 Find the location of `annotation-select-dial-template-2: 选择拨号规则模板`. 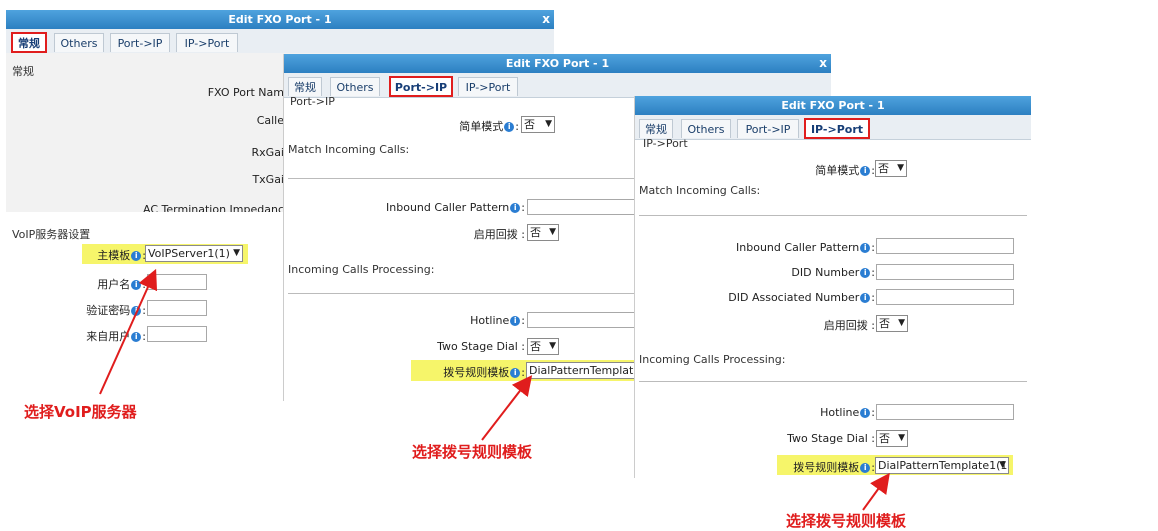

annotation-select-dial-template-2: 选择拨号规则模板 is located at coordinates (846, 521).